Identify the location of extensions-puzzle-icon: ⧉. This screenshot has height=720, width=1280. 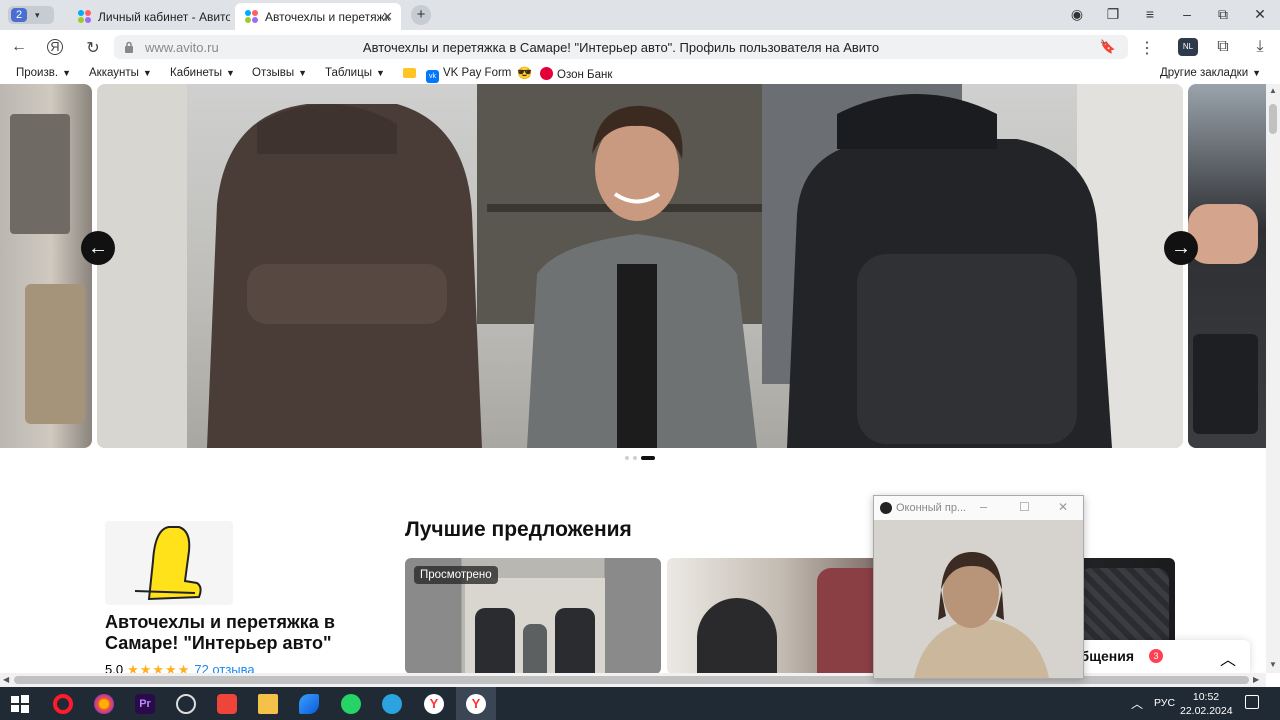
(1223, 47).